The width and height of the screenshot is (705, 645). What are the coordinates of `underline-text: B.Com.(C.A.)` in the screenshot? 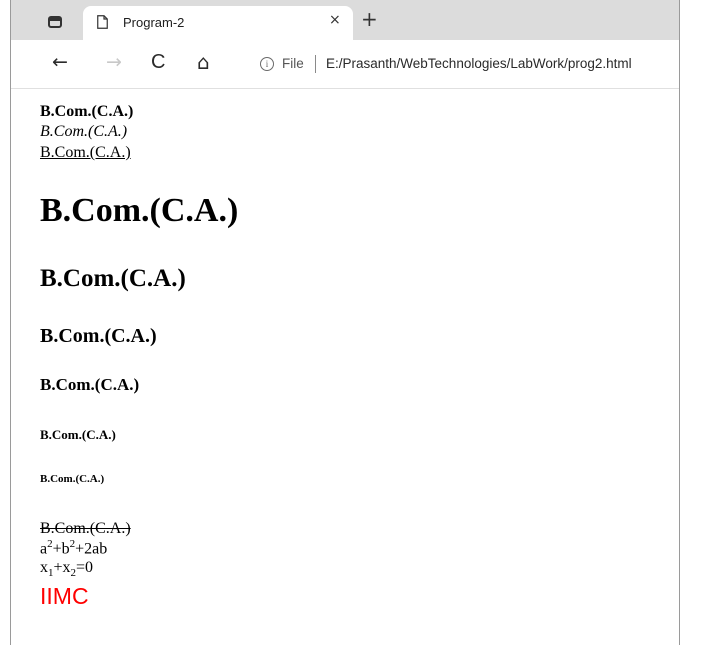 It's located at (85, 152).